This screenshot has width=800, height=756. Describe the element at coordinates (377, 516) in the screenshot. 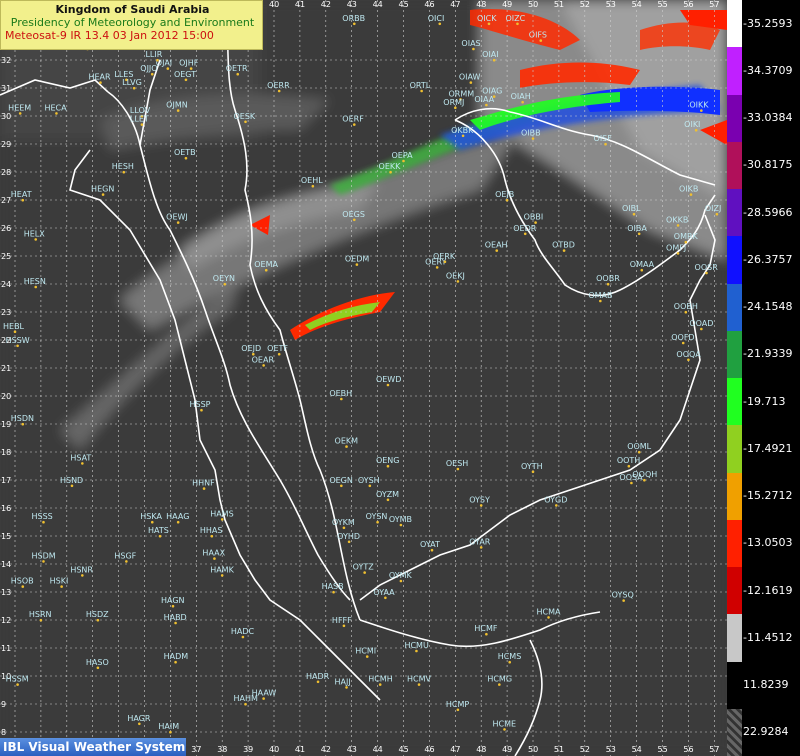

I see `station-code: OYSN` at that location.